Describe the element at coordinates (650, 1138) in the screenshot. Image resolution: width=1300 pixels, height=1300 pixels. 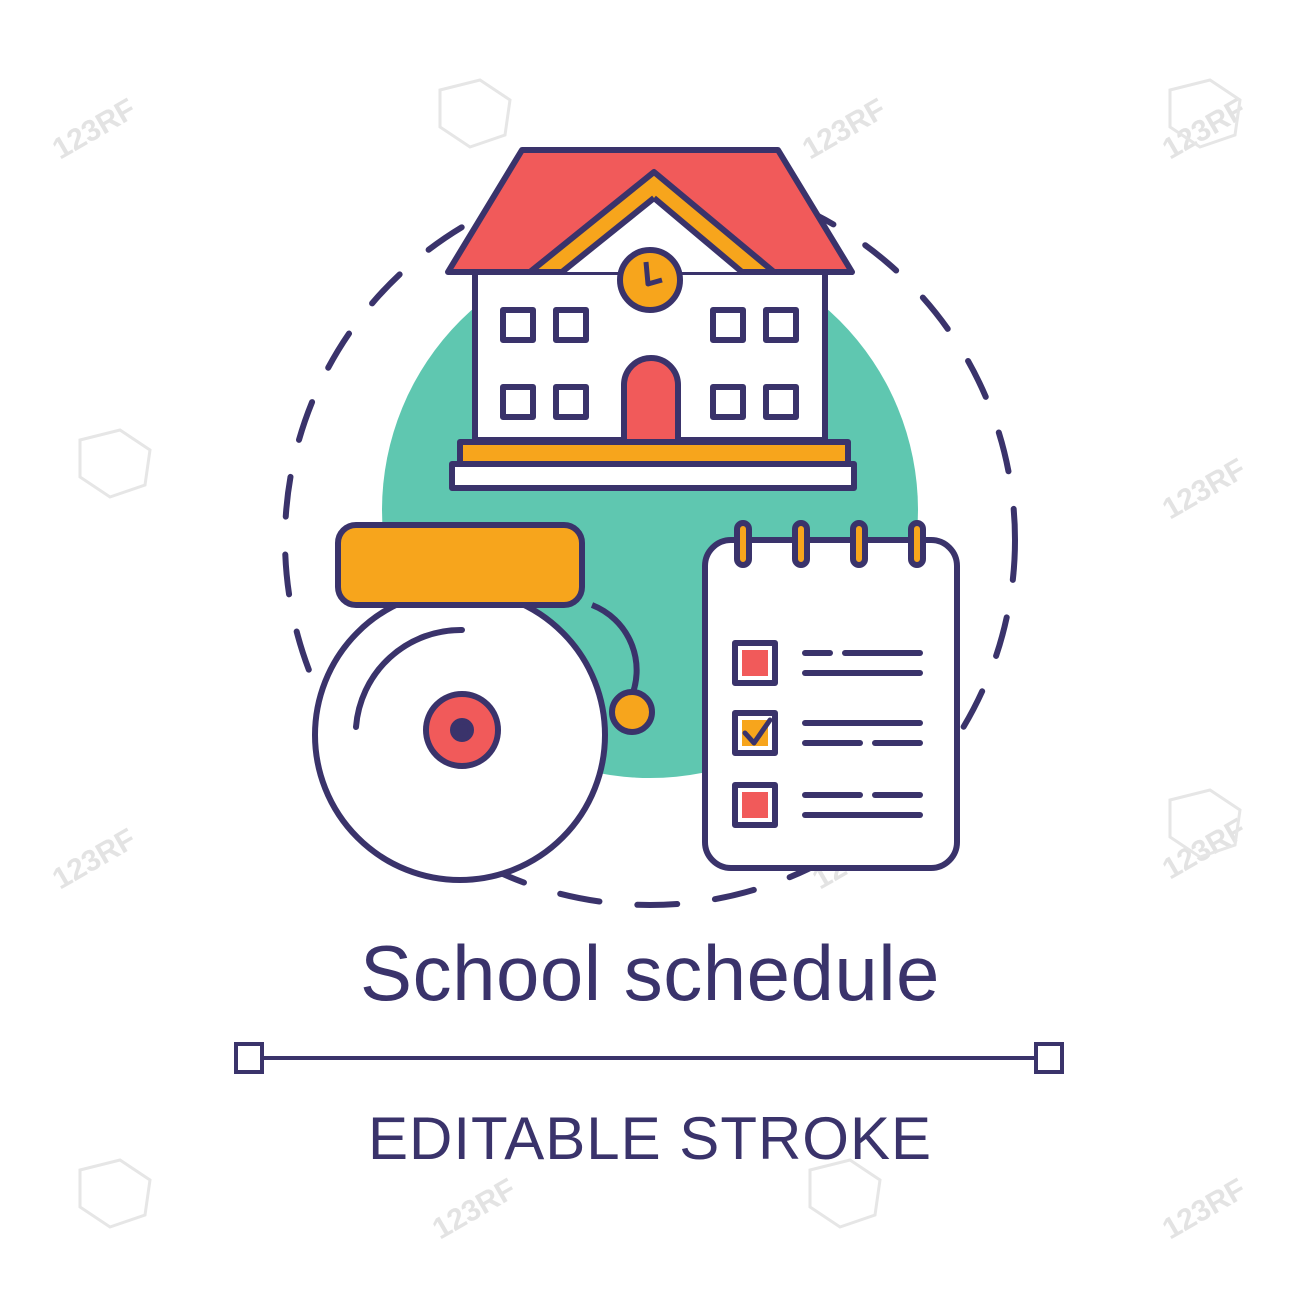
I see `subtitle-label: EDITABLE STROKE` at that location.